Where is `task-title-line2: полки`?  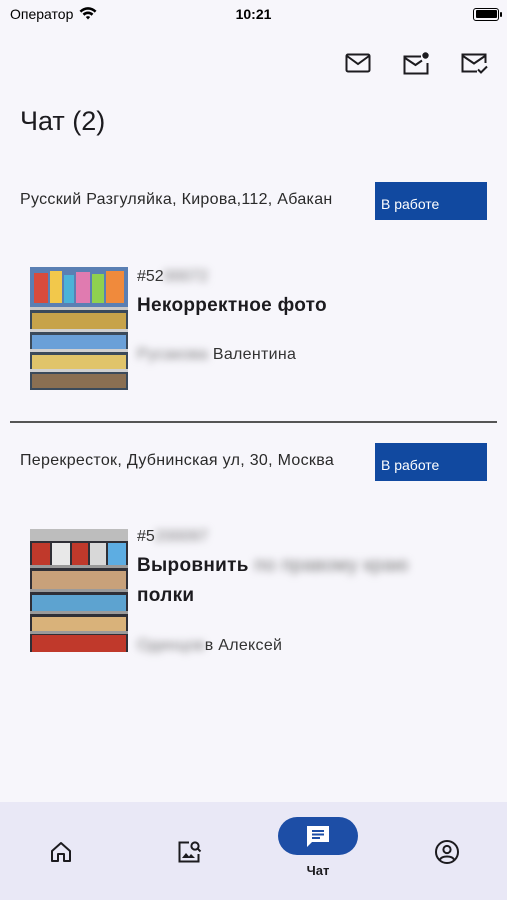 task-title-line2: полки is located at coordinates (166, 595).